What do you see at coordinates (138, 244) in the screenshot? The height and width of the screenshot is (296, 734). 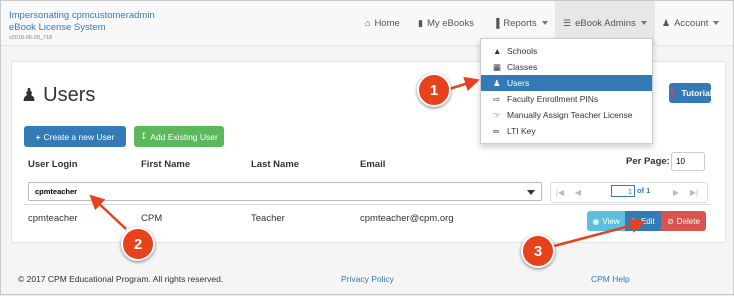 I see `callout-2: 2` at bounding box center [138, 244].